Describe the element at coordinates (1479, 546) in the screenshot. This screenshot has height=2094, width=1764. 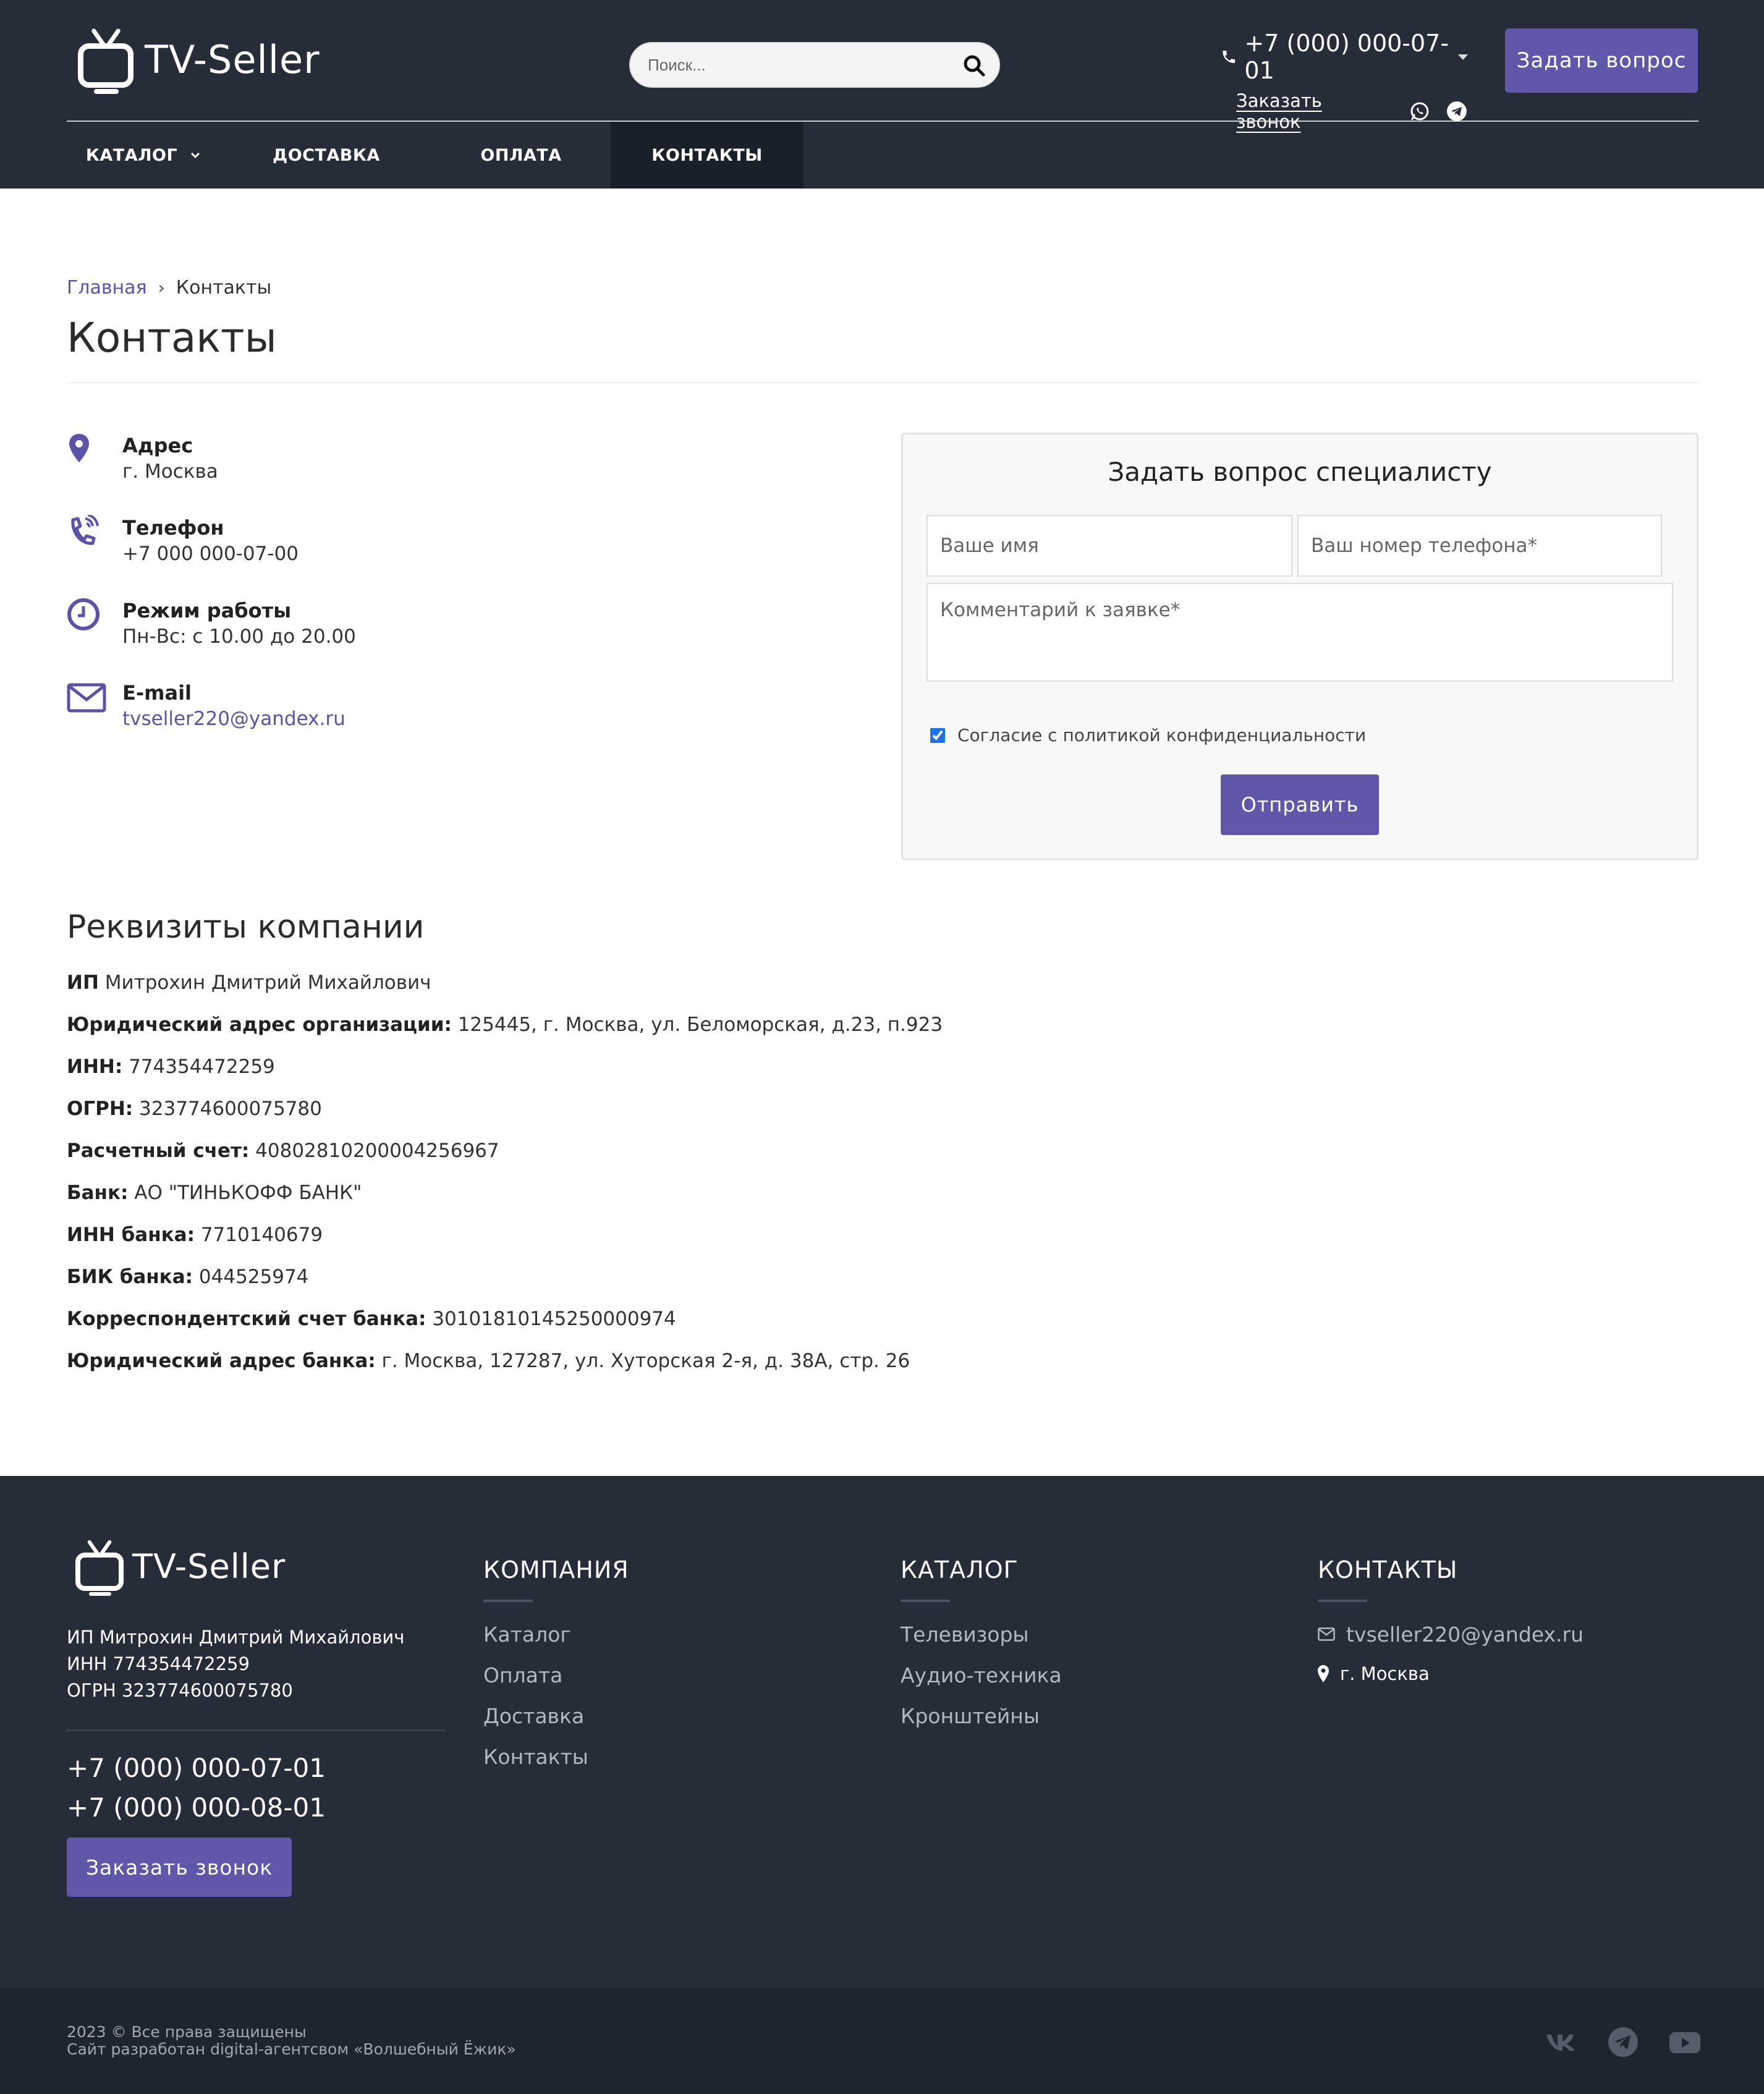
I see `phone-field` at that location.